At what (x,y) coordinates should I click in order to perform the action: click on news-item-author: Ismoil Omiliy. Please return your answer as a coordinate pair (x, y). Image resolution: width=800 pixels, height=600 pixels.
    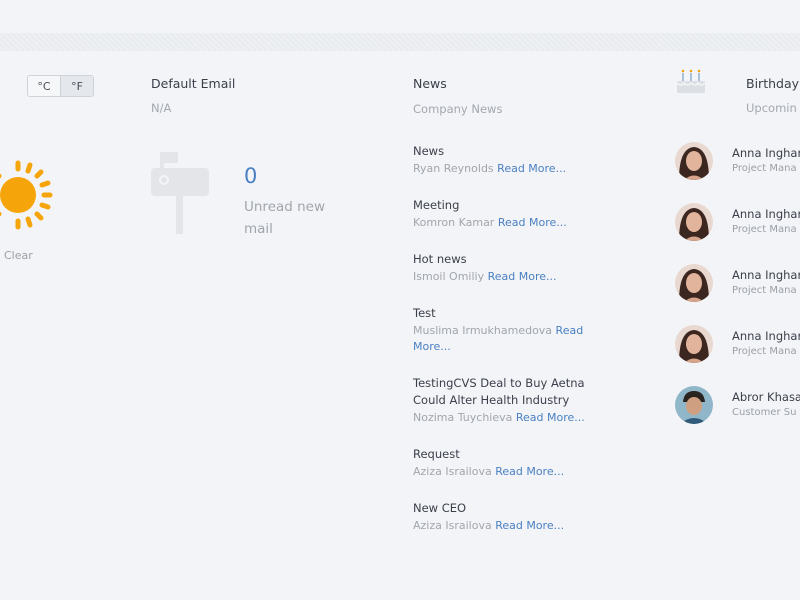
    Looking at the image, I should click on (449, 276).